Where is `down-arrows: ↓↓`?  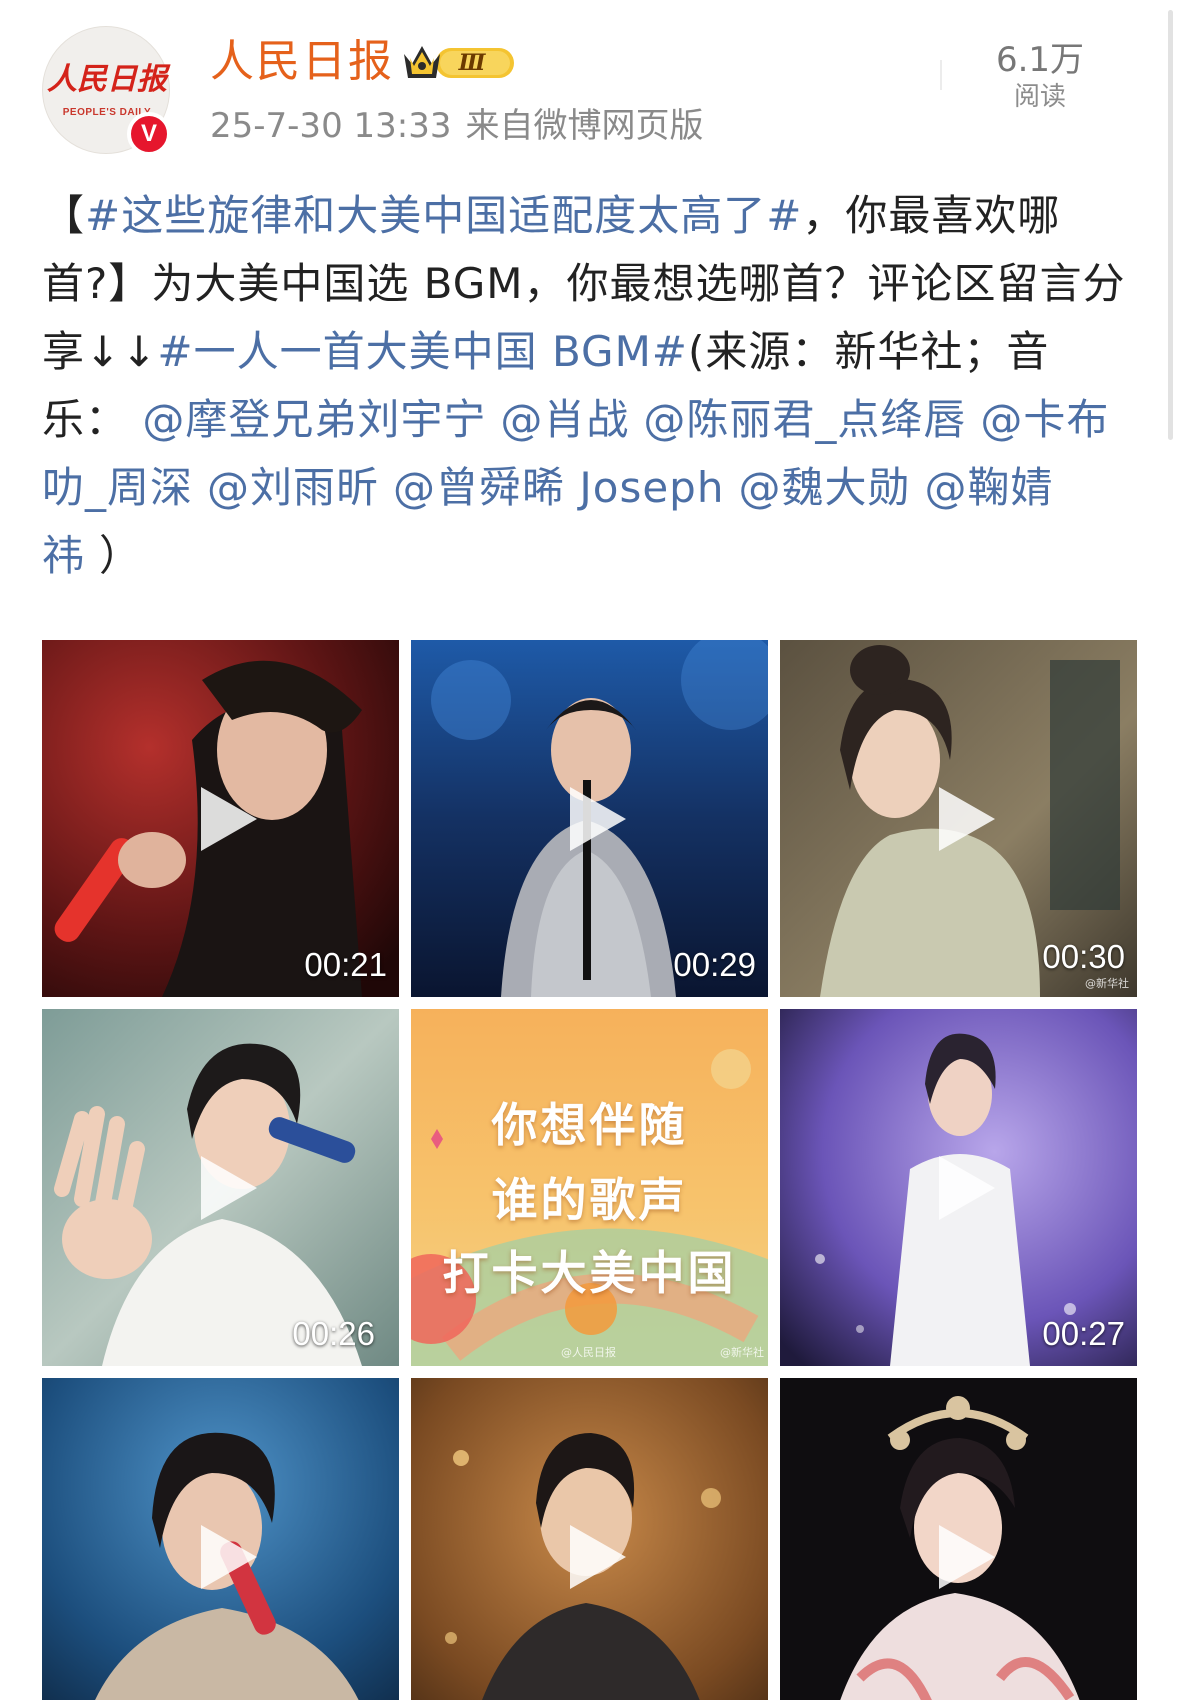
down-arrows: ↓↓ is located at coordinates (121, 351).